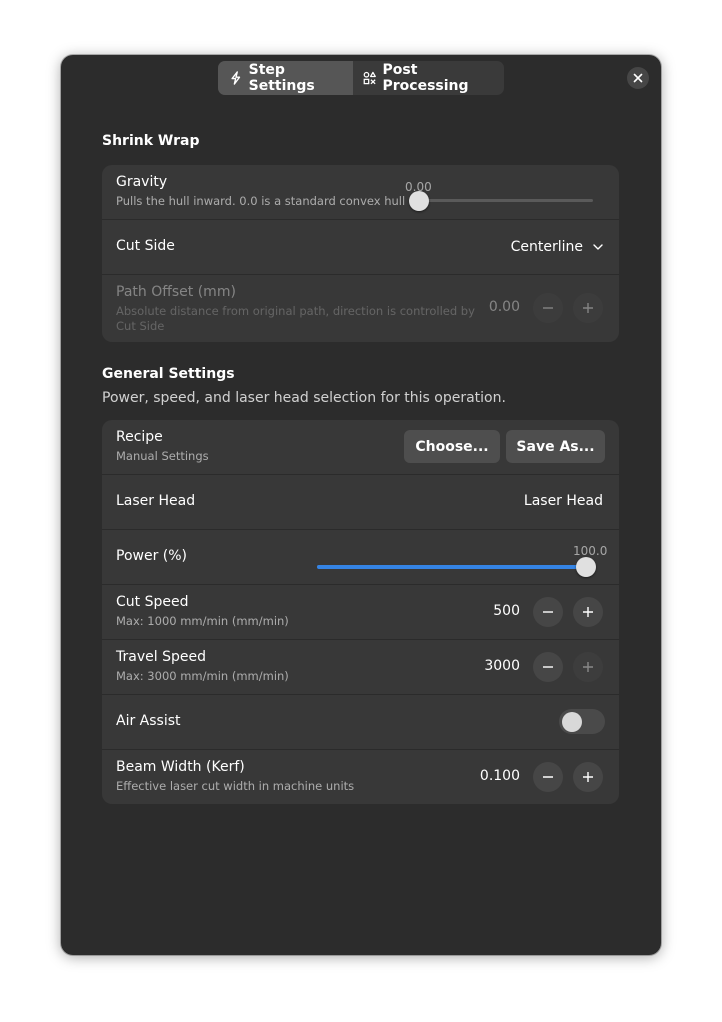 The width and height of the screenshot is (722, 1022). I want to click on view-switcher: Step Settings Post Processing, so click(361, 78).